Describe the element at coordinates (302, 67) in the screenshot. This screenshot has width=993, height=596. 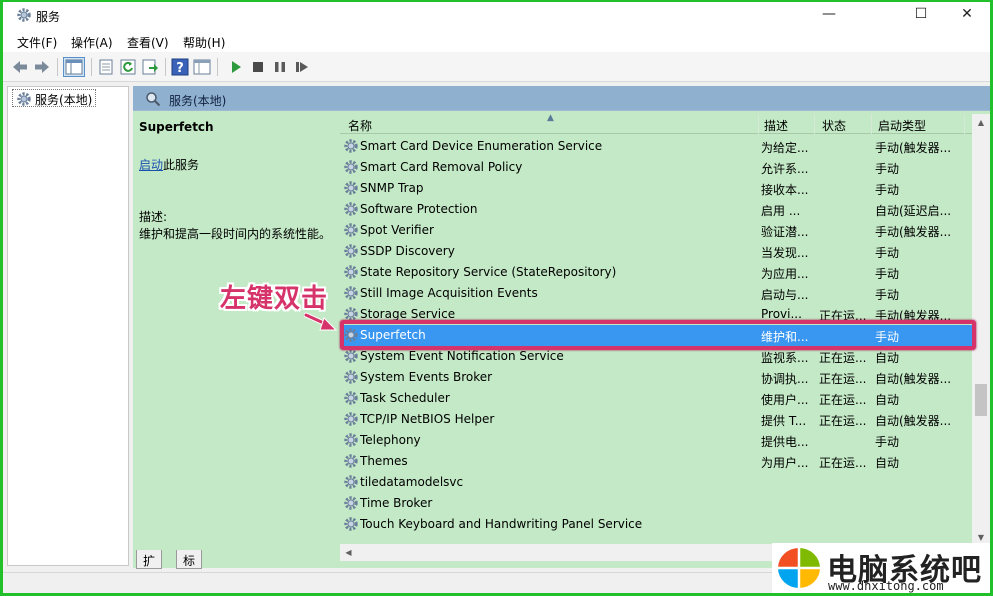
I see `restart-icon` at that location.